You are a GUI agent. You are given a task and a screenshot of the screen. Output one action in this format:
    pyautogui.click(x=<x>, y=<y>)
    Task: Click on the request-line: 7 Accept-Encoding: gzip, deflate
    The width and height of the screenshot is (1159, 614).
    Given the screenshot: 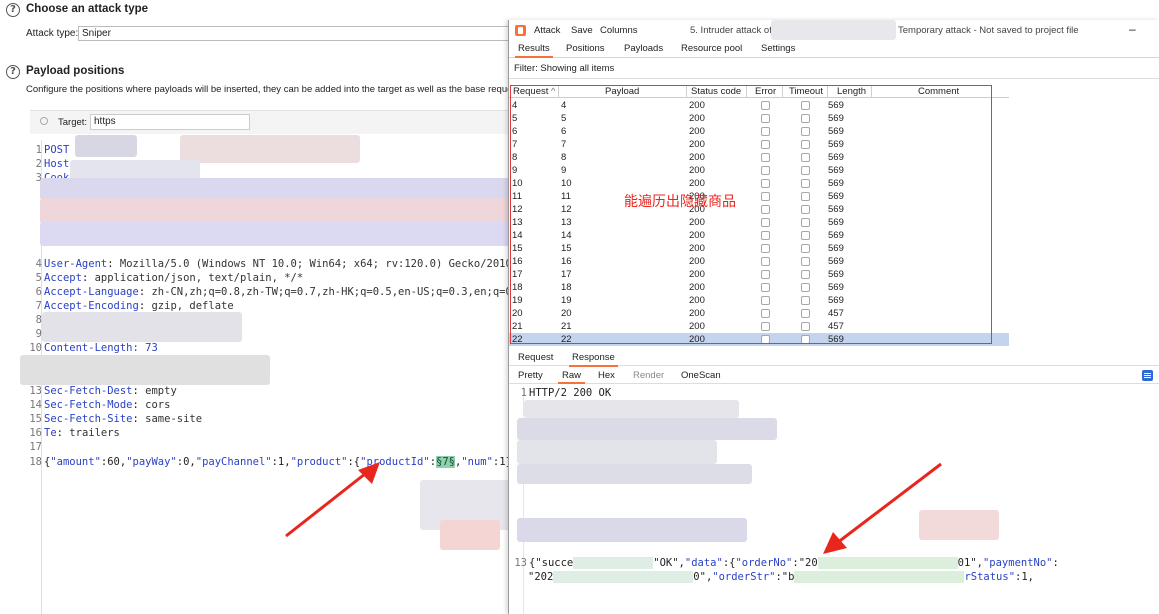 What is the action you would take?
    pyautogui.click(x=131, y=306)
    